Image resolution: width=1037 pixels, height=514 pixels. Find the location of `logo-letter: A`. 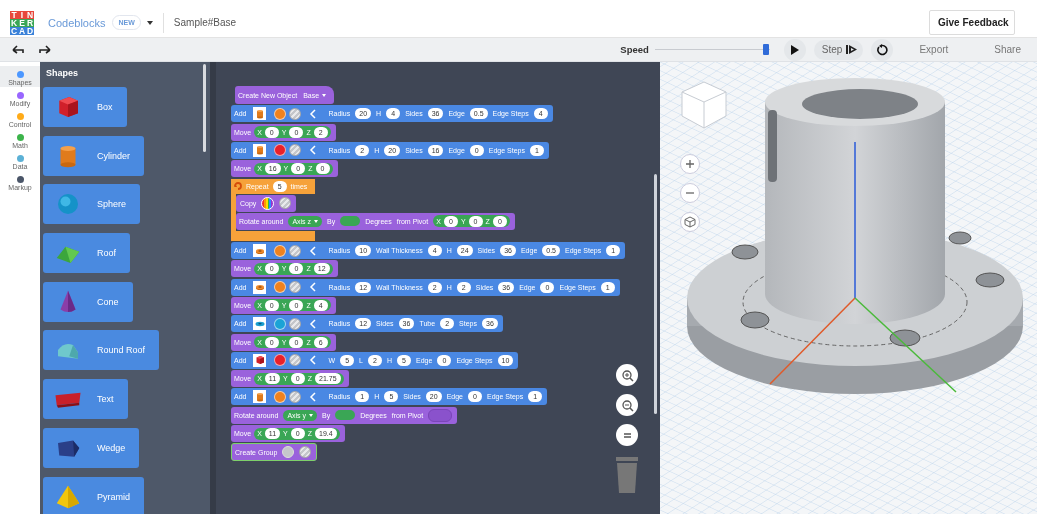

logo-letter: A is located at coordinates (22, 30).